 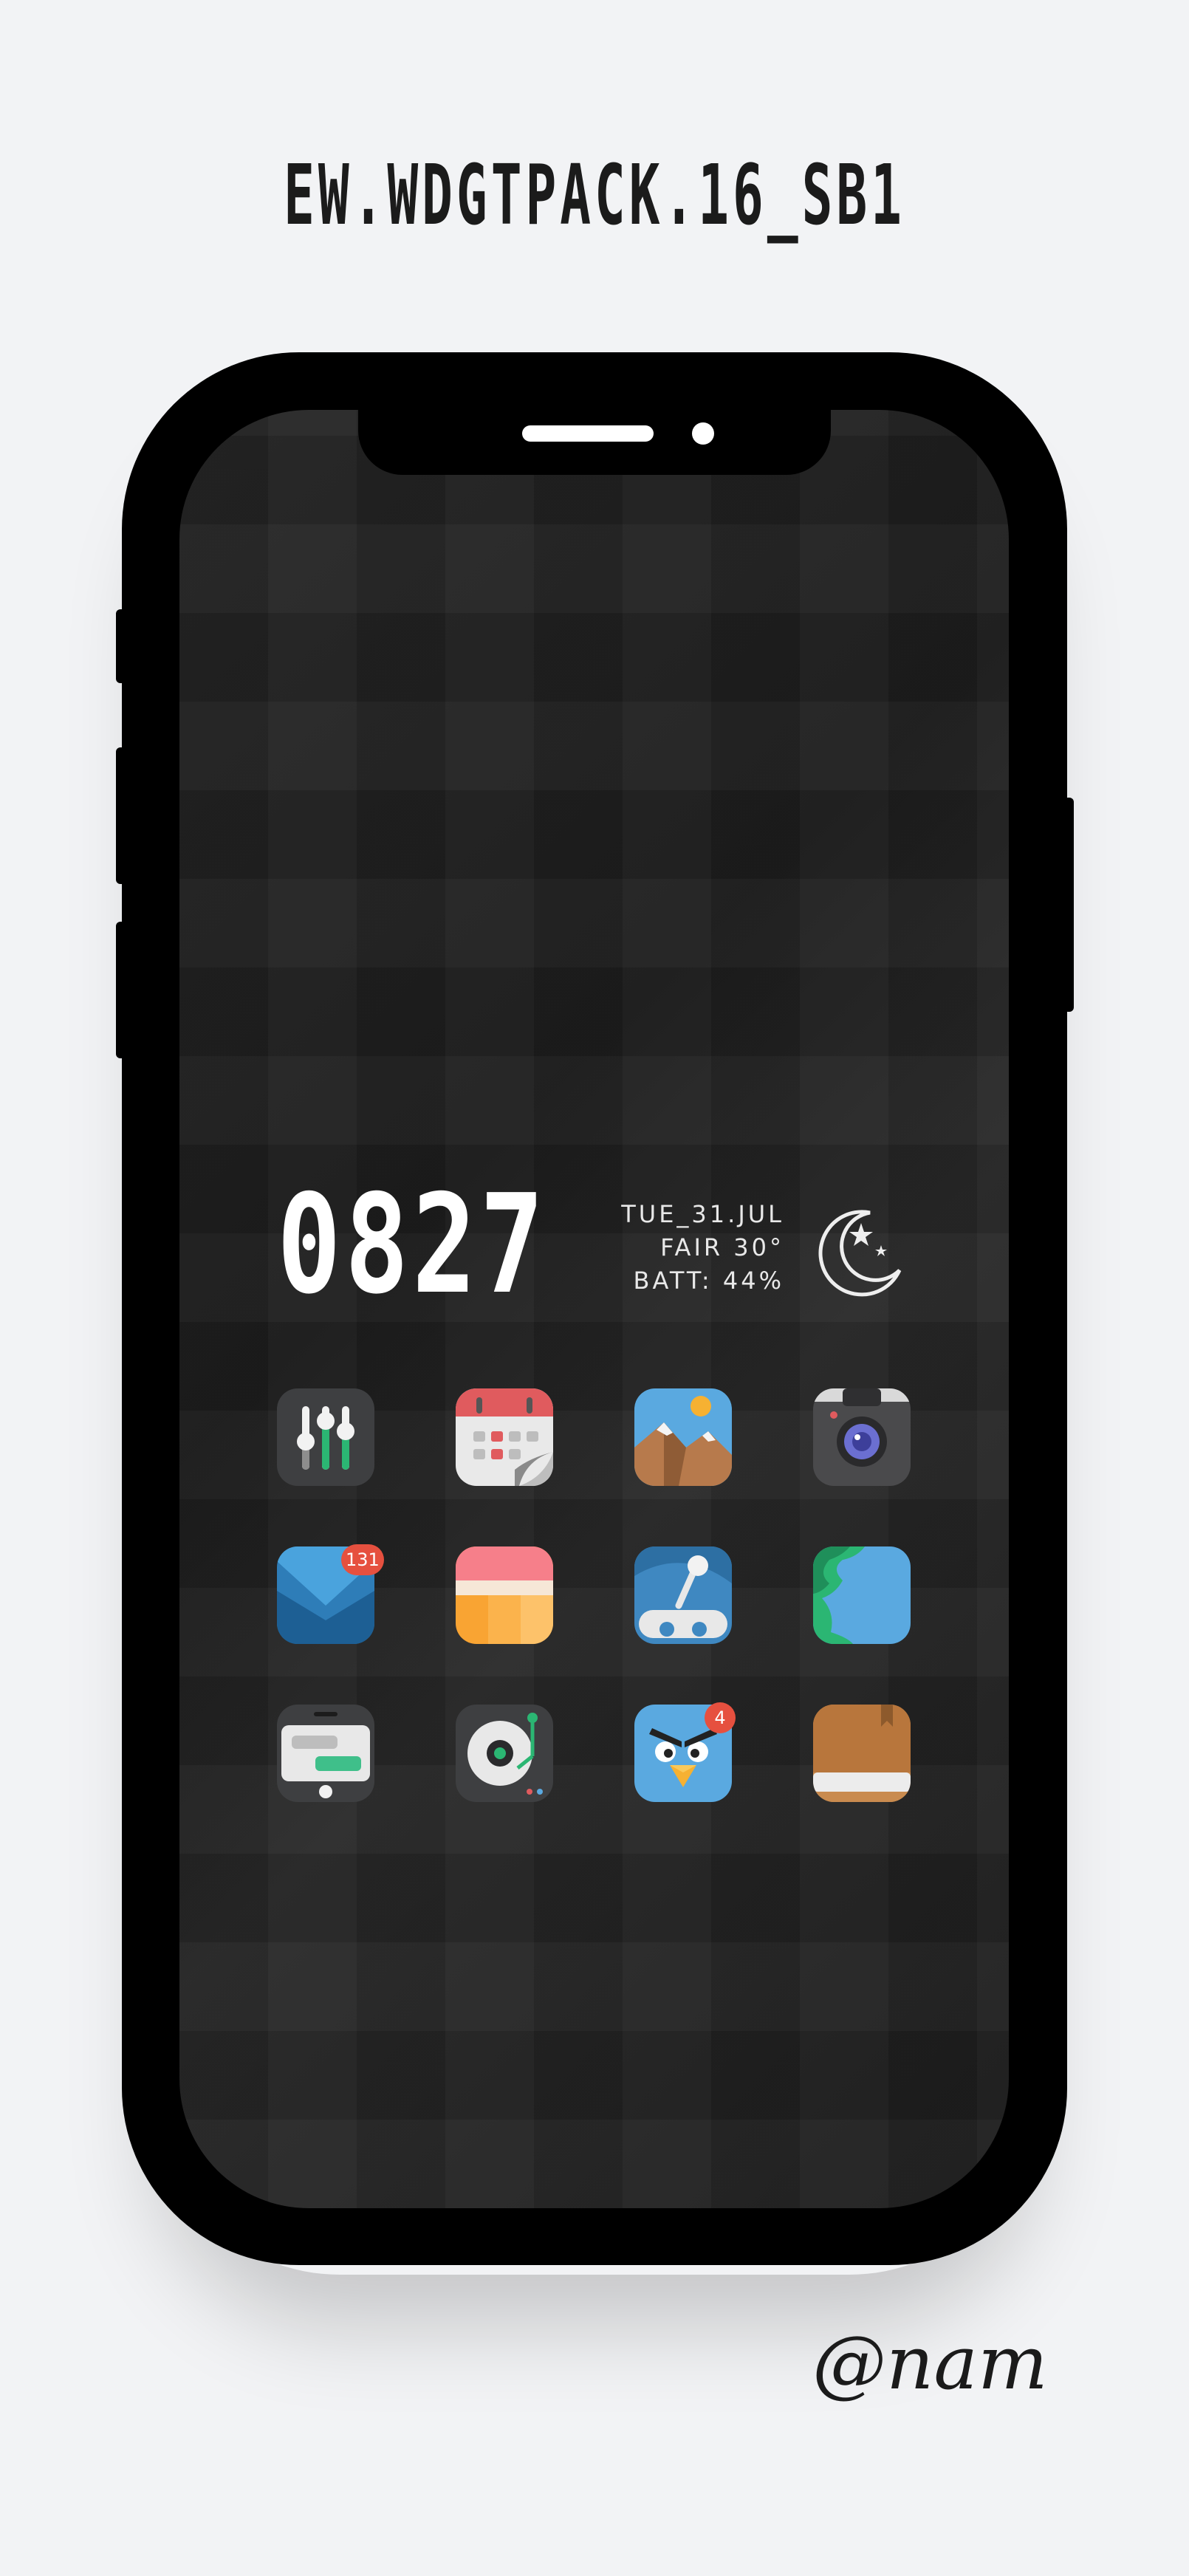 I want to click on notes-icon, so click(x=505, y=1595).